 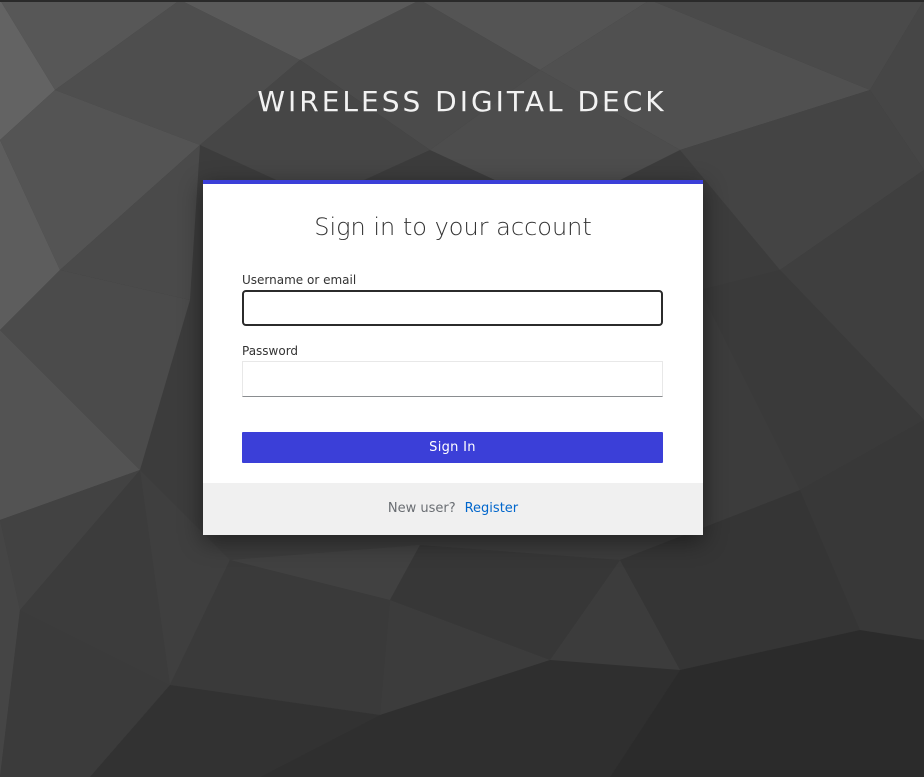 What do you see at coordinates (452, 447) in the screenshot?
I see `sign-in-button: Sign In` at bounding box center [452, 447].